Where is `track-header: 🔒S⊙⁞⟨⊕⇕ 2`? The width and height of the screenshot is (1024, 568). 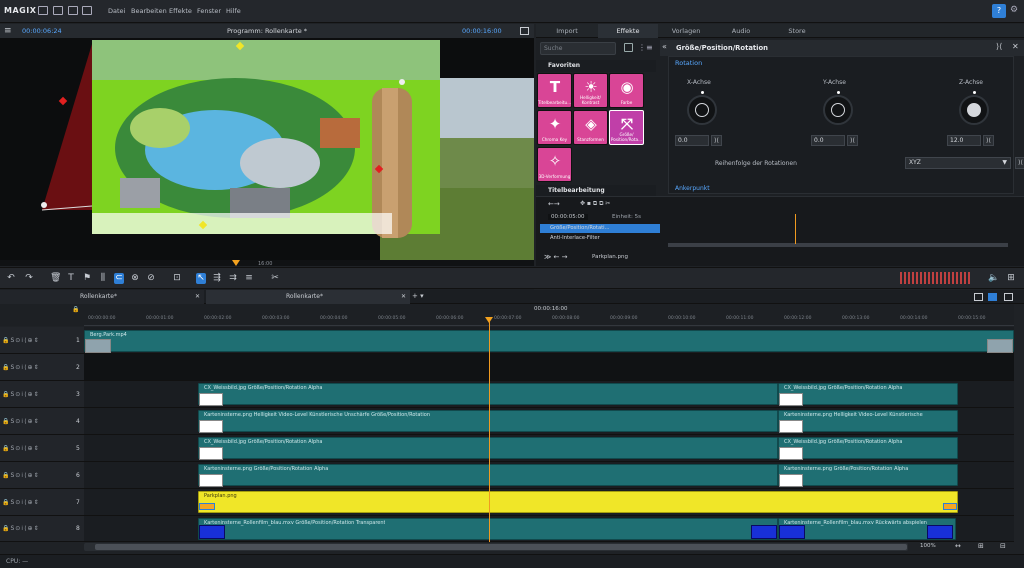
track-header: 🔒S⊙⁞⟨⊕⇕ 2 is located at coordinates (42, 367).